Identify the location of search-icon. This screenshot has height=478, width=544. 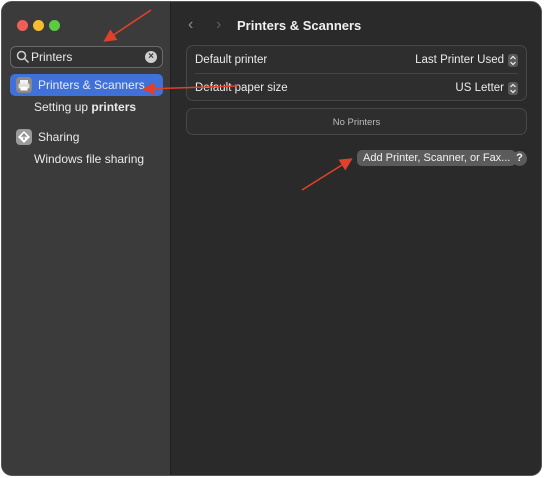
(23, 57).